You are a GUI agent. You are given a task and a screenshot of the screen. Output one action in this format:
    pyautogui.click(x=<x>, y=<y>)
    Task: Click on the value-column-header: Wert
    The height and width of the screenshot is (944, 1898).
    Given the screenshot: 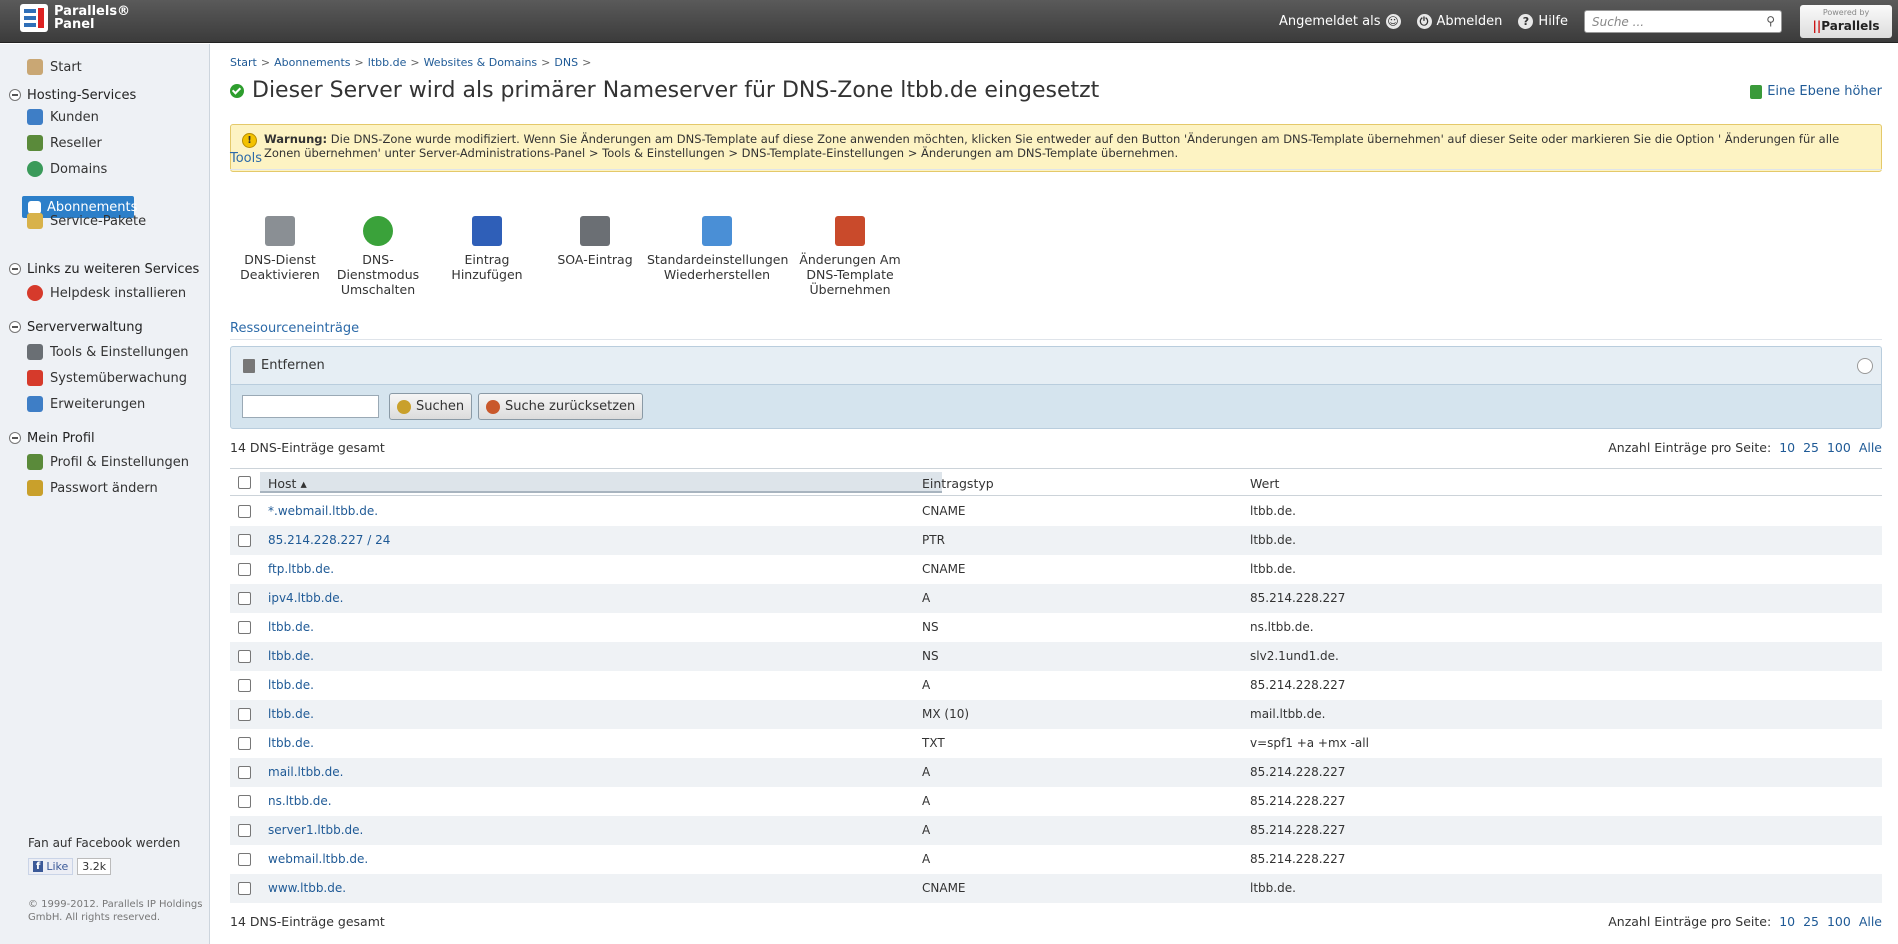 What is the action you would take?
    pyautogui.click(x=1264, y=483)
    